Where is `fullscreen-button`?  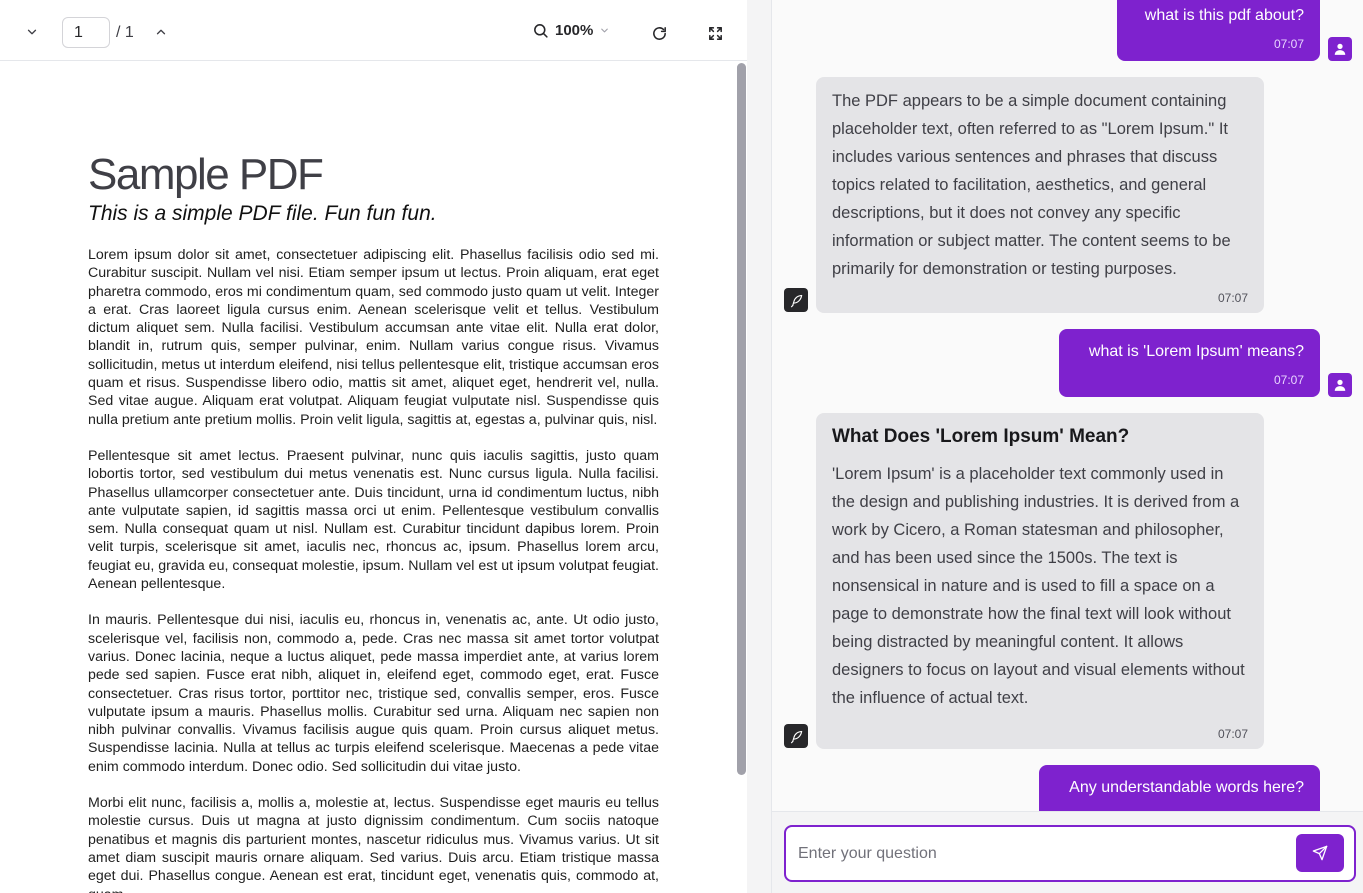
fullscreen-button is located at coordinates (715, 33).